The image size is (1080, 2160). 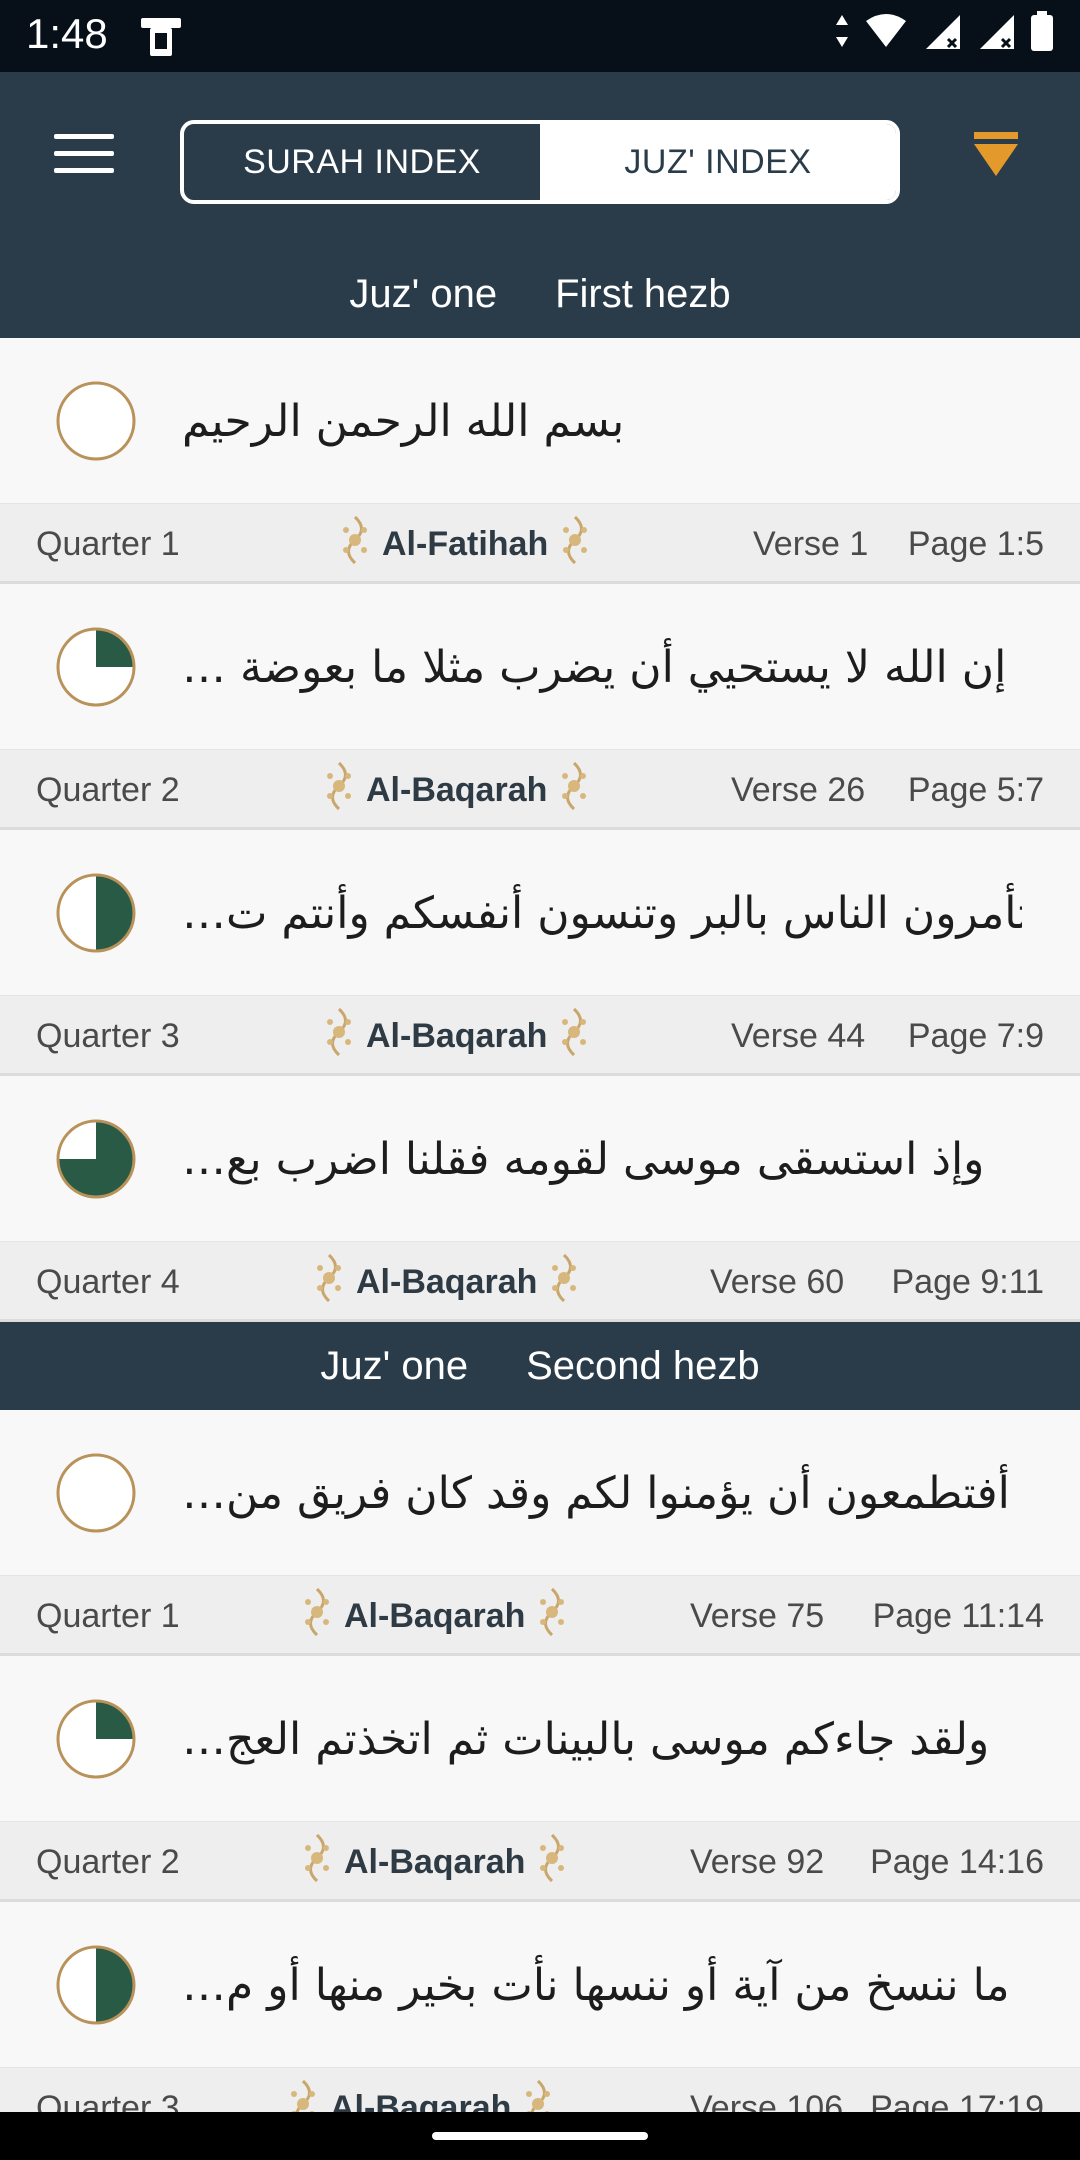 What do you see at coordinates (957, 1862) in the screenshot?
I see `page-range: Page 14:16` at bounding box center [957, 1862].